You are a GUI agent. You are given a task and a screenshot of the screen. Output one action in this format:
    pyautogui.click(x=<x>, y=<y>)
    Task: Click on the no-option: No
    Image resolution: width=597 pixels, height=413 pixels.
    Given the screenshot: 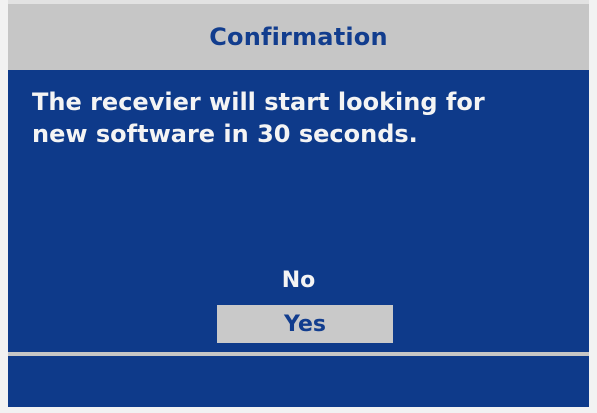 What is the action you would take?
    pyautogui.click(x=298, y=280)
    